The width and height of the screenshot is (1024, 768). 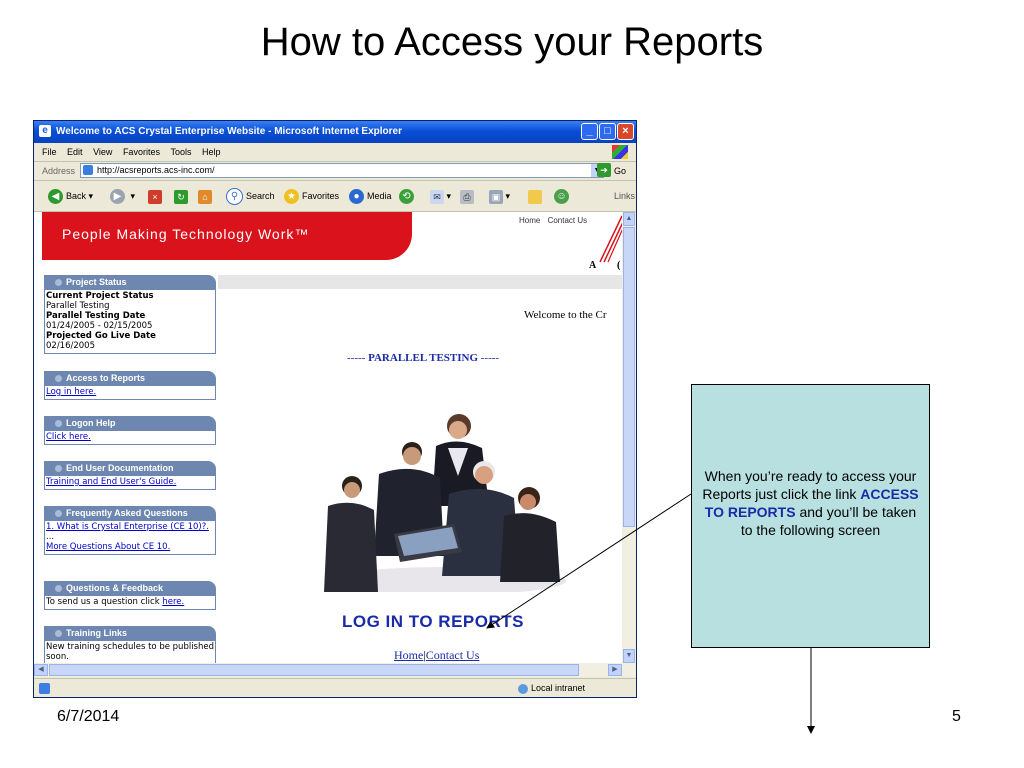 What do you see at coordinates (211, 152) in the screenshot?
I see `menu-help: Help` at bounding box center [211, 152].